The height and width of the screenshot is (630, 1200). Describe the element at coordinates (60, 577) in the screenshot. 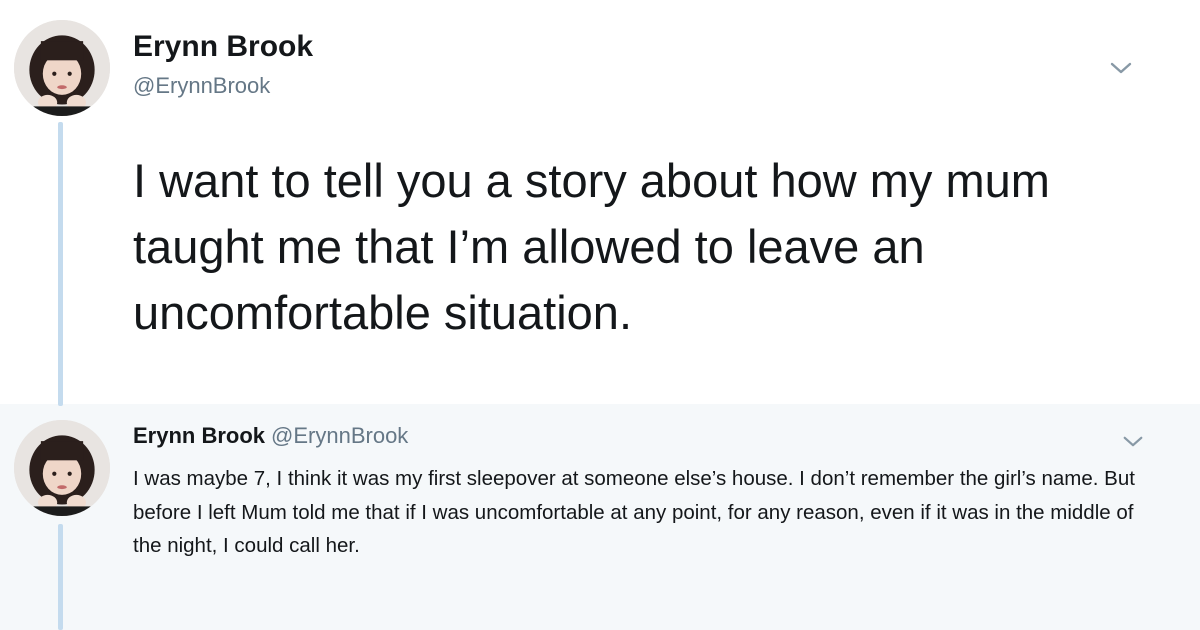

I see `thread-line-continued` at that location.